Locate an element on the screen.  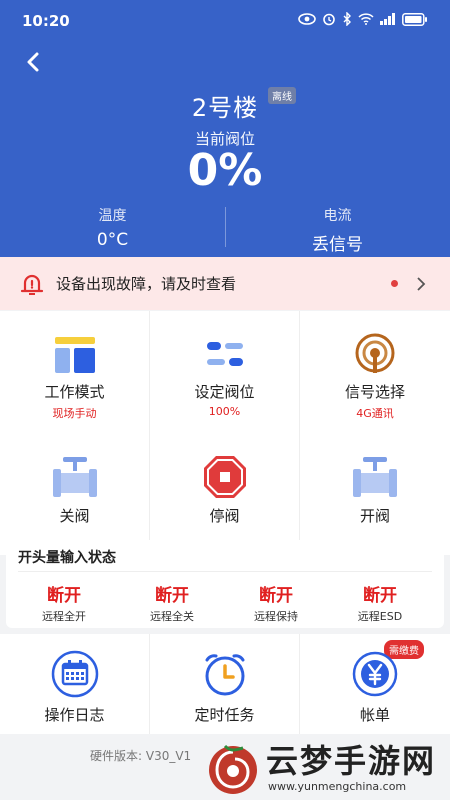
input-remote-hold: 断开 远程保持 is located at coordinates (276, 602).